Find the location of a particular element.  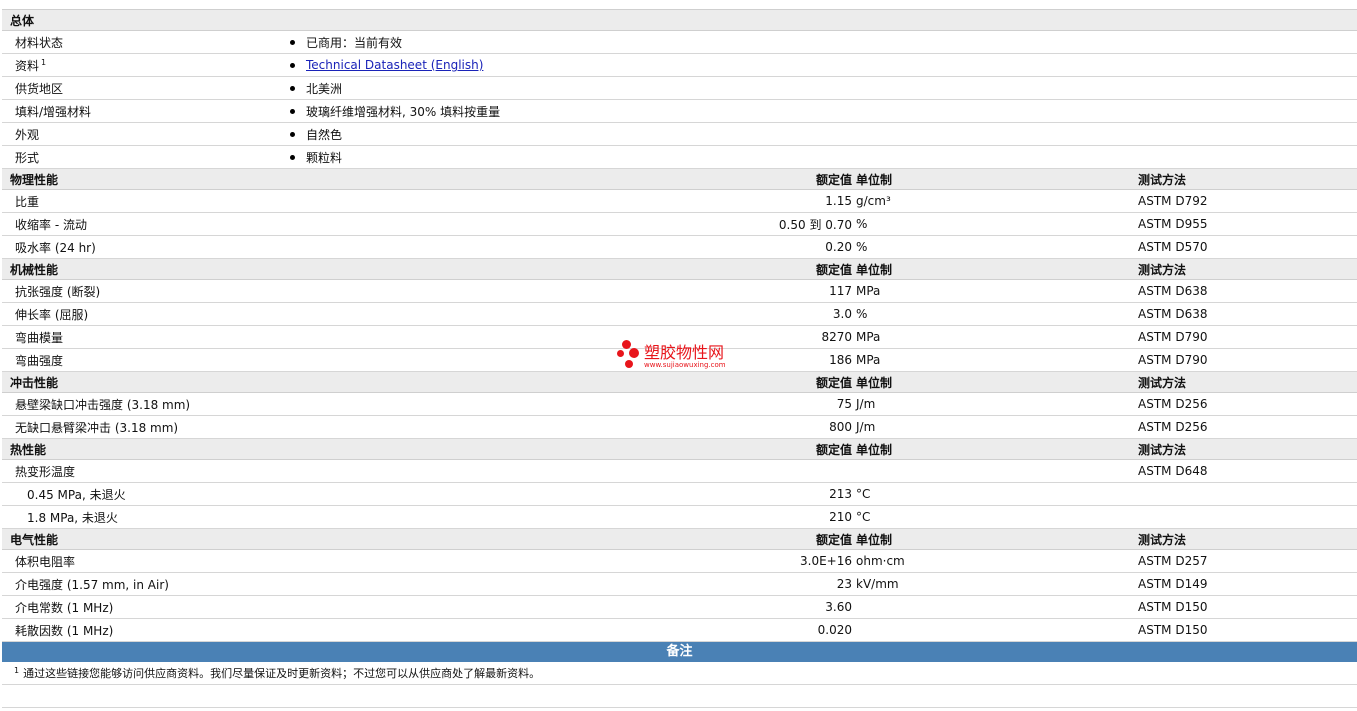

property-row: 比重 1.15 g/cm³ ASTM D792 is located at coordinates (679, 201).